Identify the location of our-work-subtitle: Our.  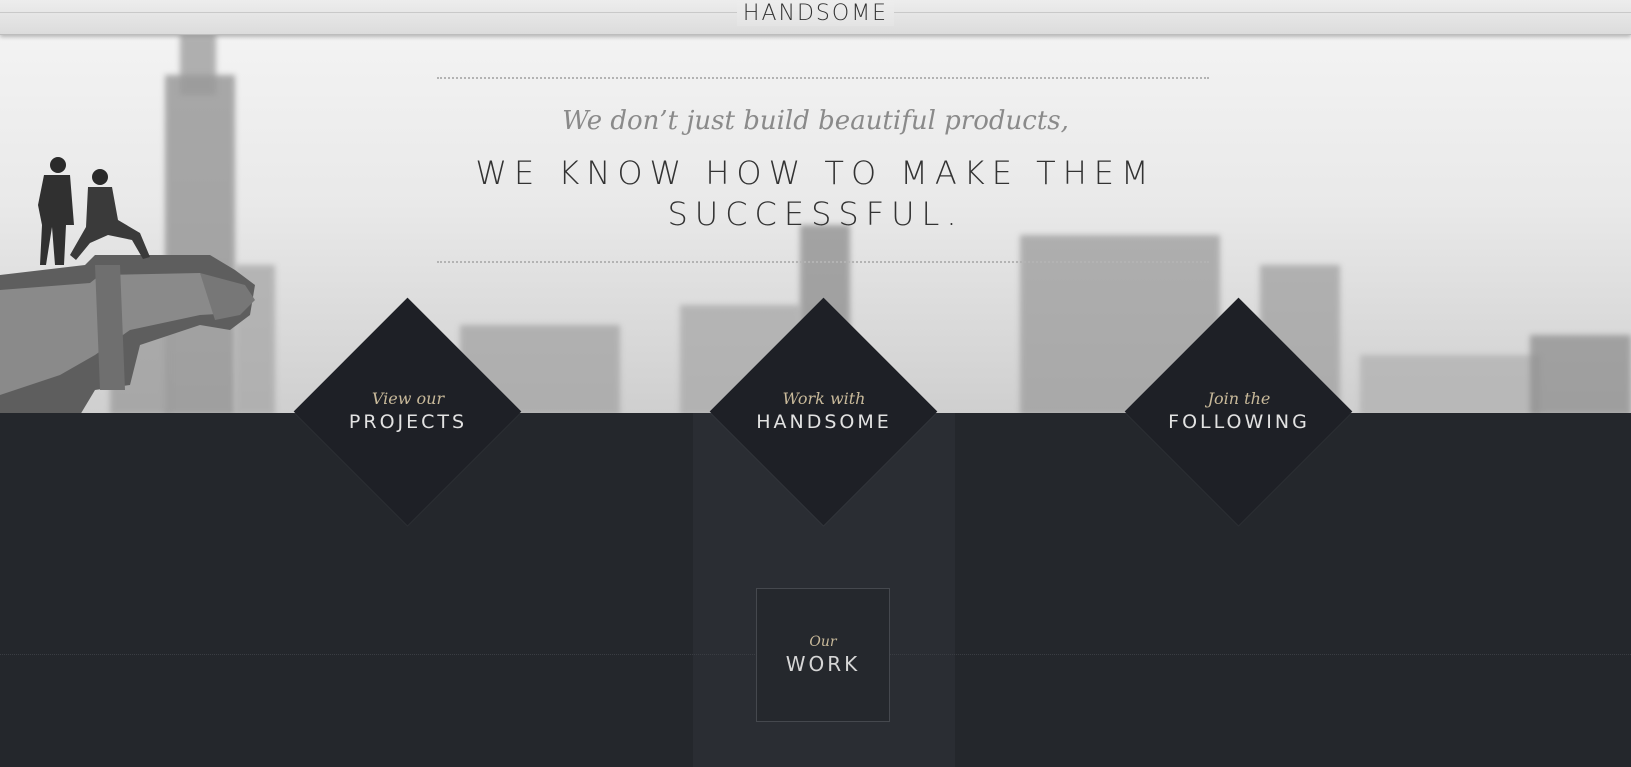
(823, 642).